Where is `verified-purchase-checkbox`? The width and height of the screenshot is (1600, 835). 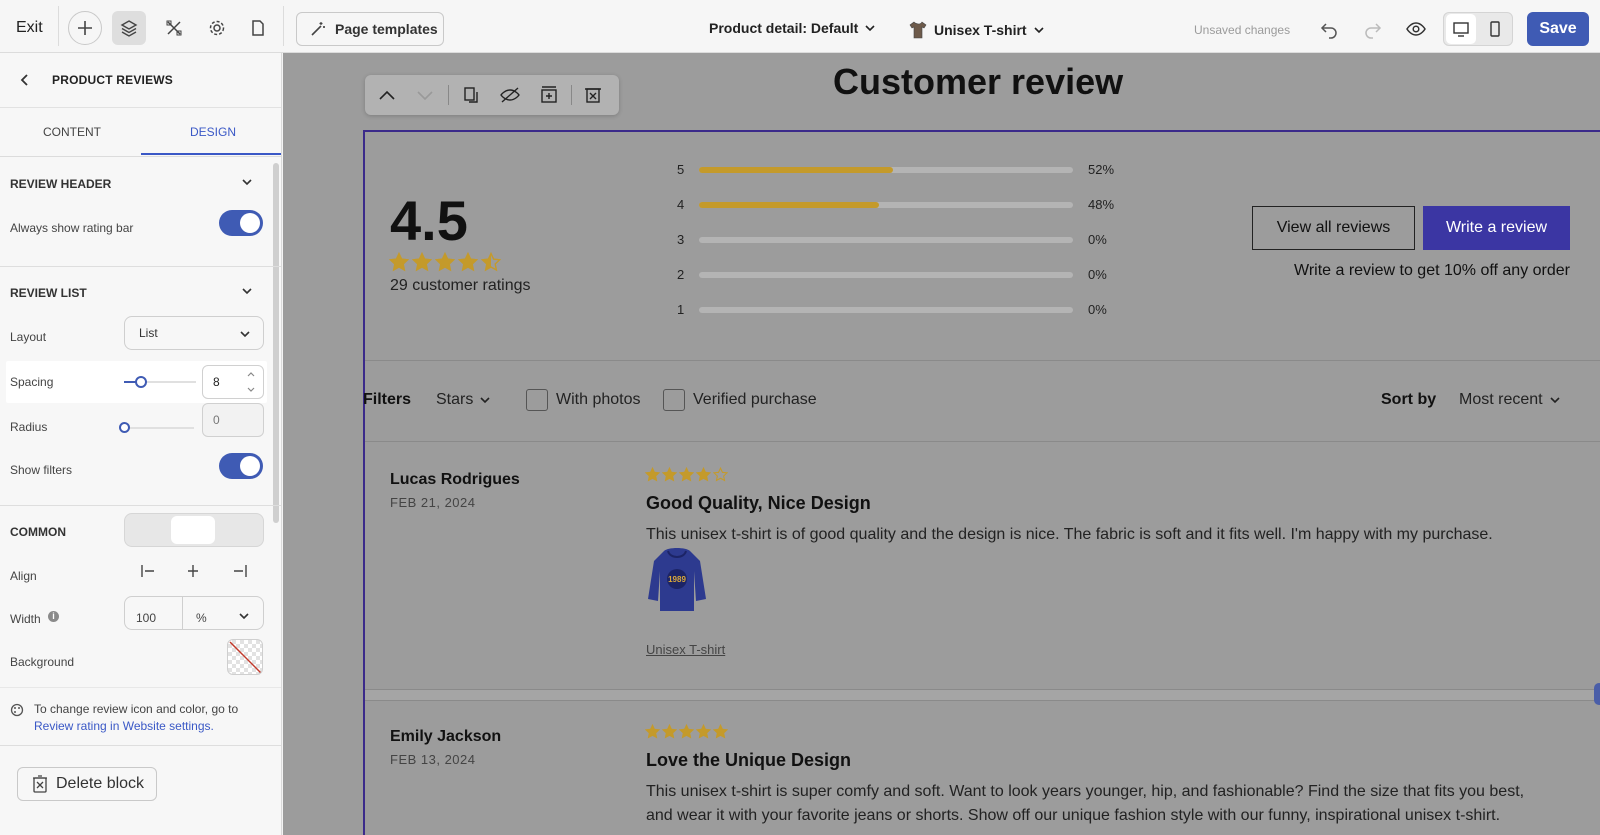 verified-purchase-checkbox is located at coordinates (674, 400).